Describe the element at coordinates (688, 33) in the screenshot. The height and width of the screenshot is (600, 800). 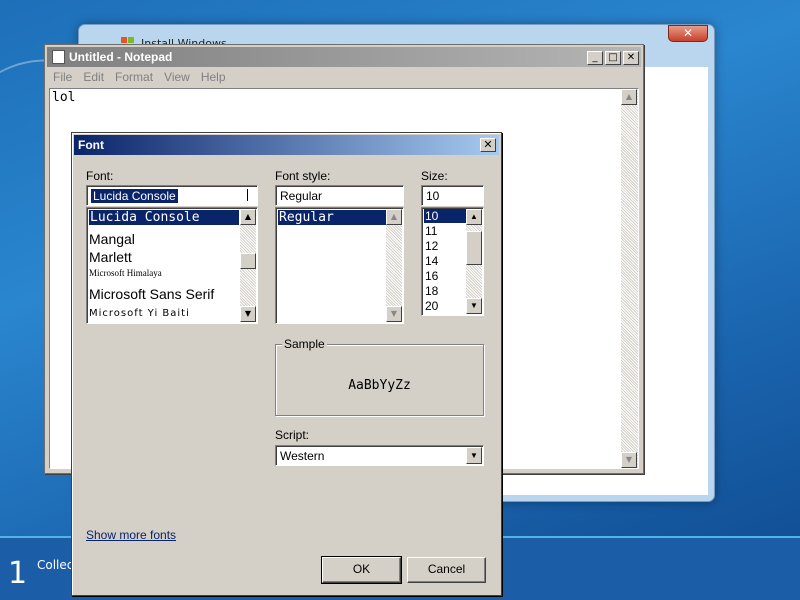
I see `install-close-button: ✕` at that location.